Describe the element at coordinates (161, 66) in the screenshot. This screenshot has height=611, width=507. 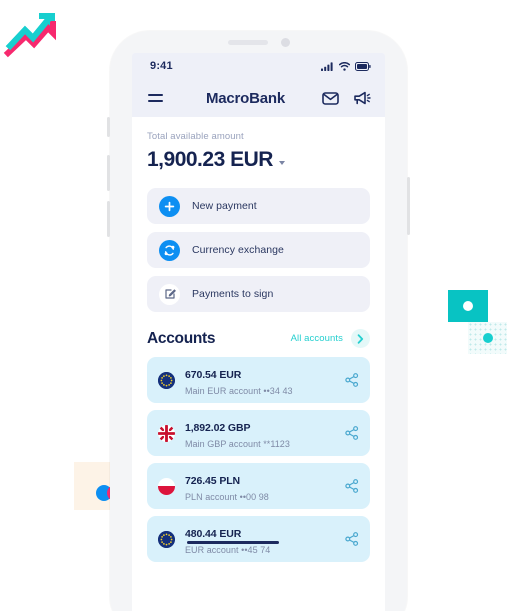
I see `status-bar-time: 9:41` at that location.